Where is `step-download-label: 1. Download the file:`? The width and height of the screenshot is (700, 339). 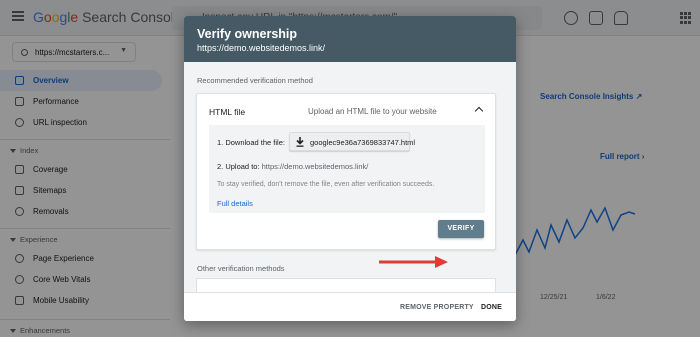
step-download-label: 1. Download the file: is located at coordinates (251, 142).